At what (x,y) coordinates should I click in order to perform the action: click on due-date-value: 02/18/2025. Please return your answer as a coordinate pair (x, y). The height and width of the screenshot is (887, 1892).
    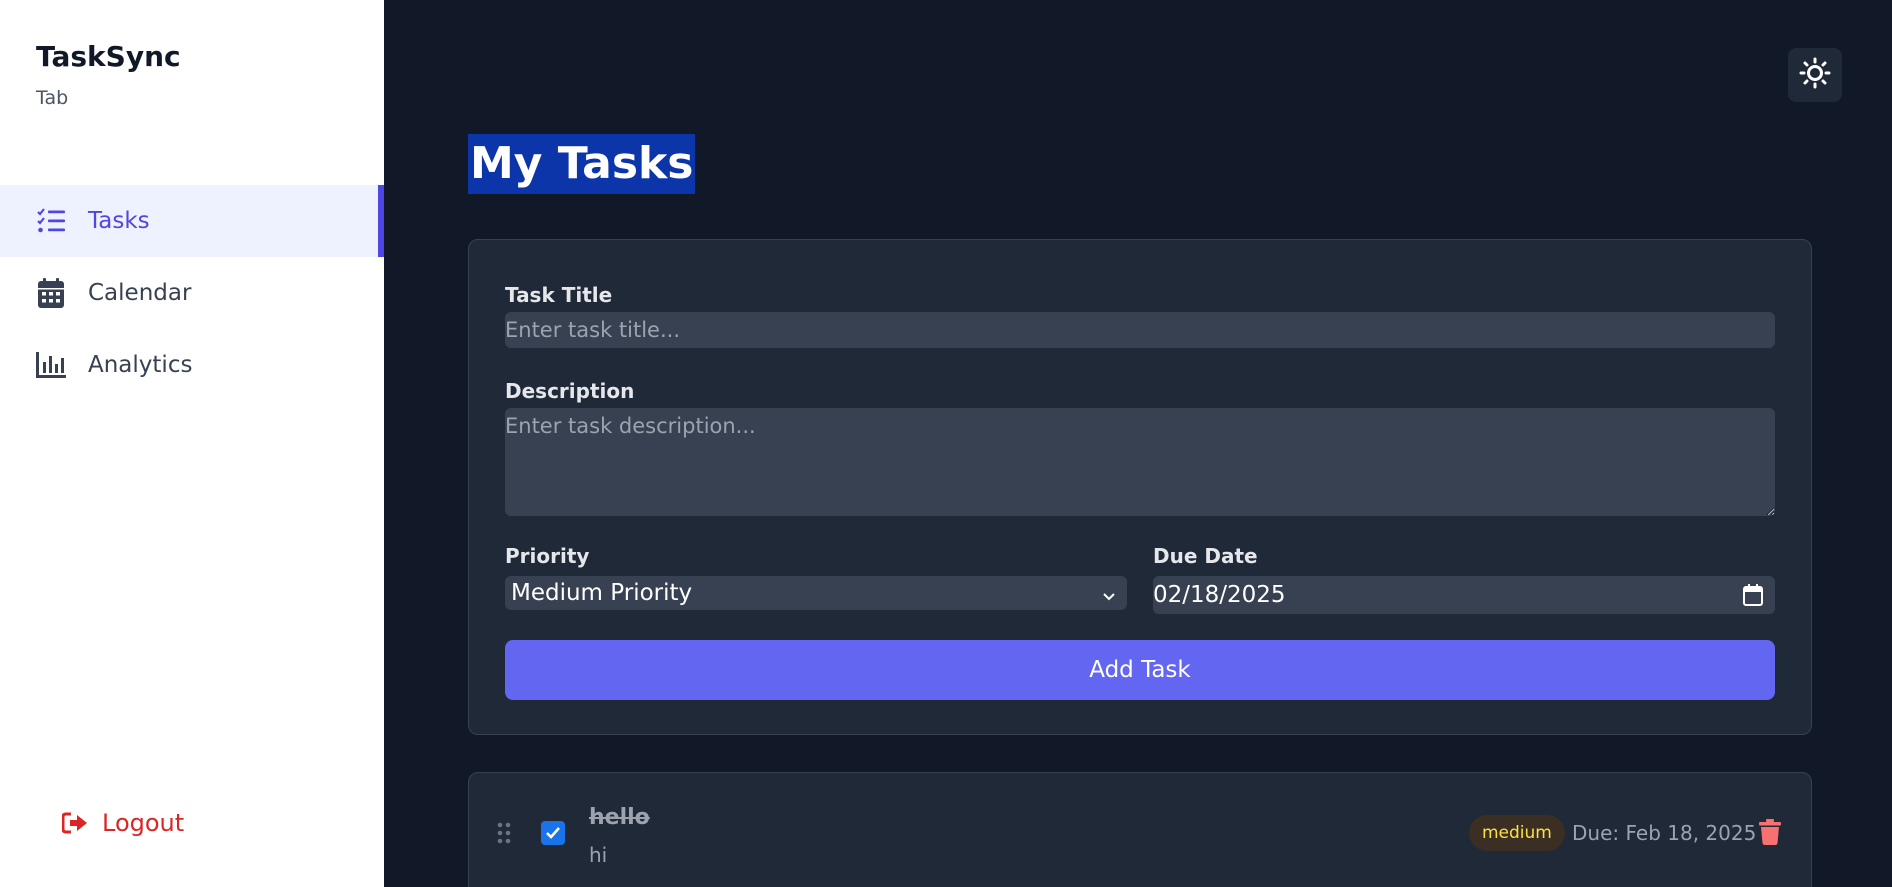
    Looking at the image, I should click on (1219, 595).